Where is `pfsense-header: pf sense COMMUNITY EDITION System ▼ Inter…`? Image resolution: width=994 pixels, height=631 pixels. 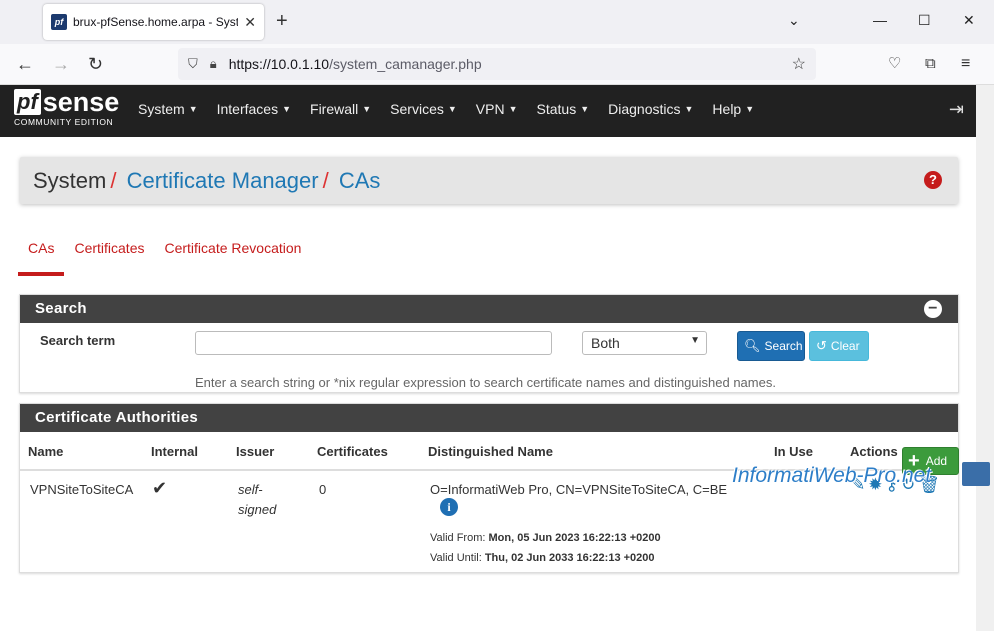 pfsense-header: pf sense COMMUNITY EDITION System ▼ Inter… is located at coordinates (488, 111).